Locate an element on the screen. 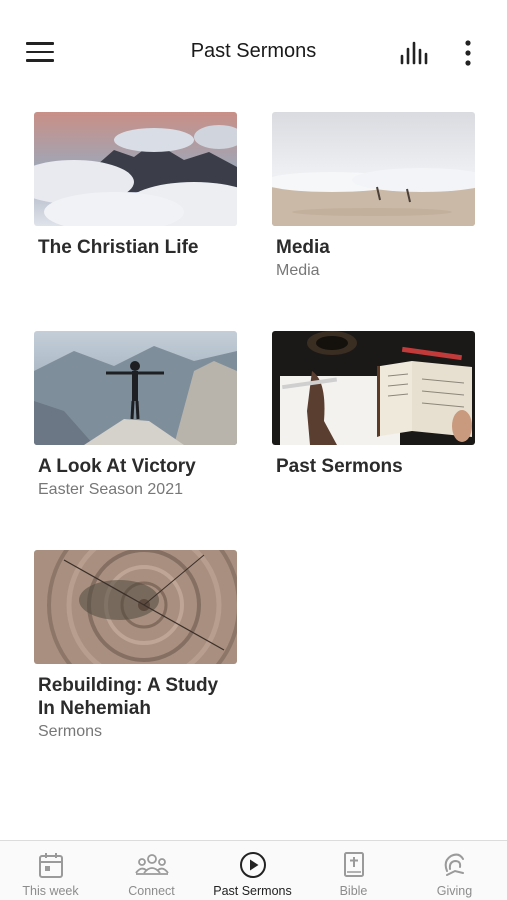 The image size is (507, 900). audio-bars-icon is located at coordinates (414, 53).